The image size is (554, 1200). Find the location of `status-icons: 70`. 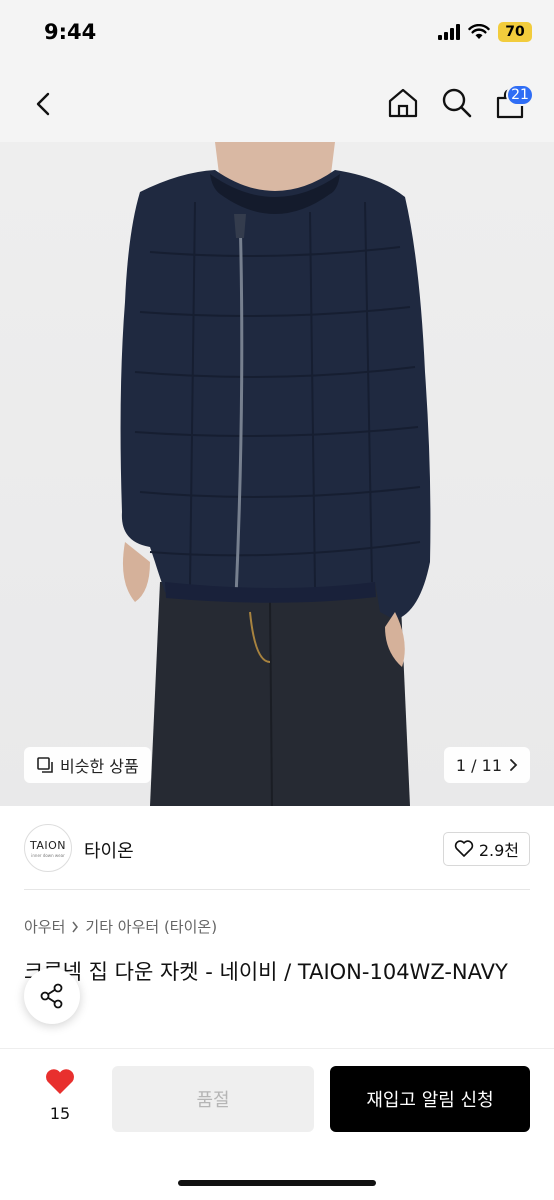

status-icons: 70 is located at coordinates (485, 32).